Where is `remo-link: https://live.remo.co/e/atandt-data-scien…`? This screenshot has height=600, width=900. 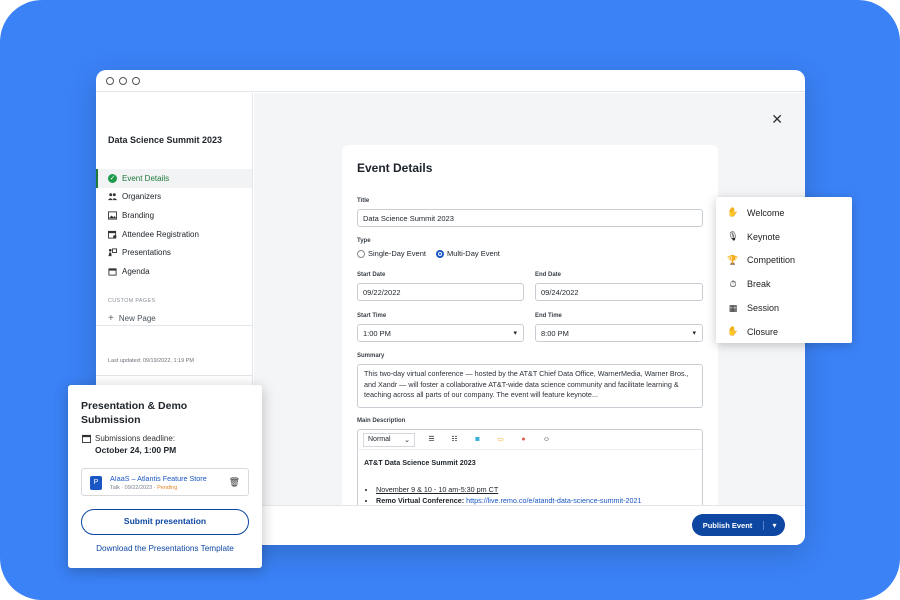
remo-link: https://live.remo.co/e/atandt-data-scien… is located at coordinates (553, 500).